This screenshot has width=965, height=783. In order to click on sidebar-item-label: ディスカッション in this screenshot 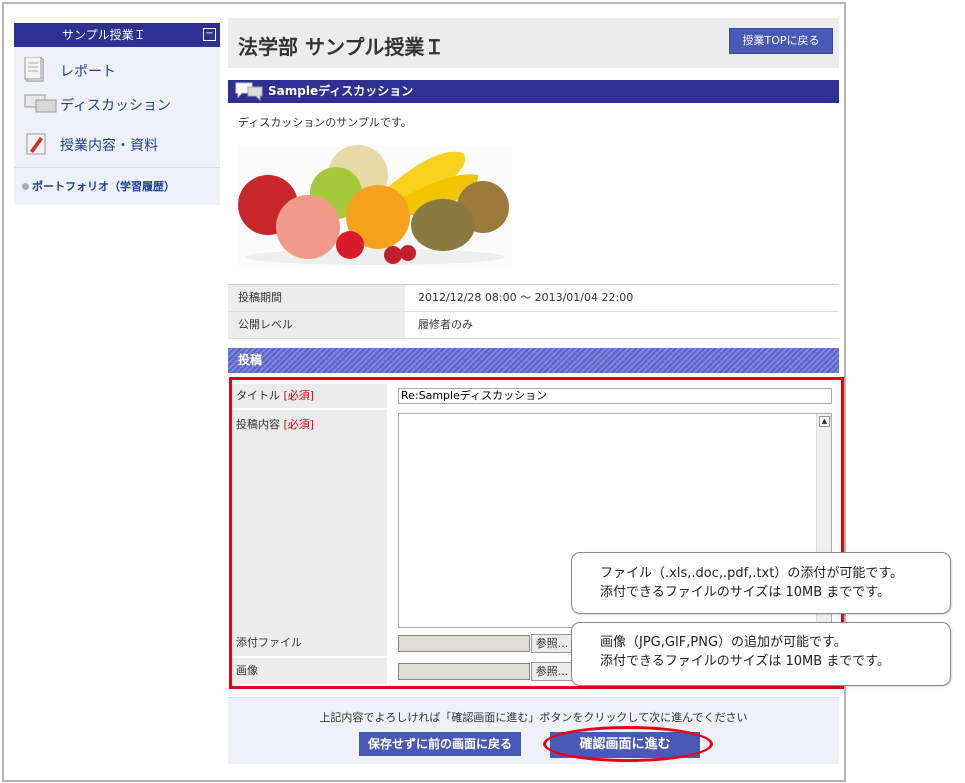, I will do `click(116, 106)`.